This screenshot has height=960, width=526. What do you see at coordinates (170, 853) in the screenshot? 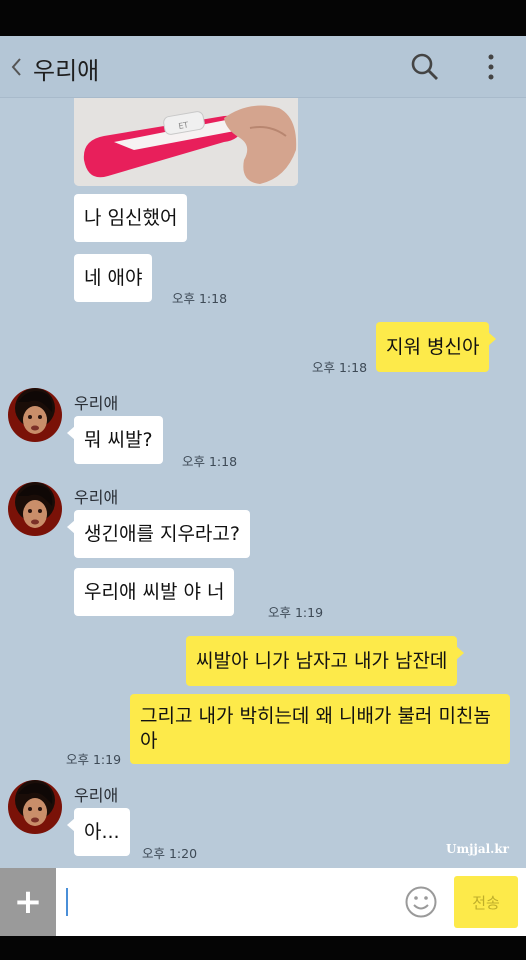
I see `message-time: 오후 1:20` at bounding box center [170, 853].